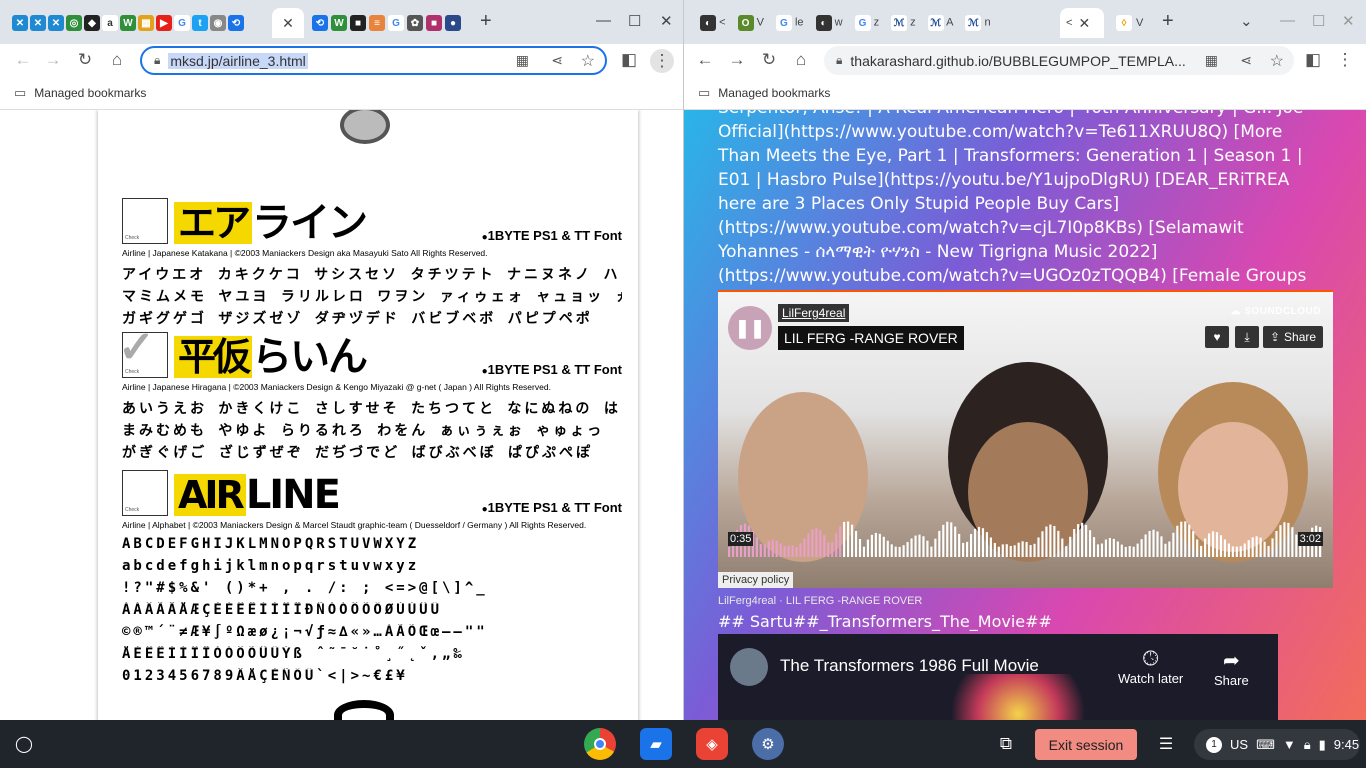  What do you see at coordinates (1084, 23) in the screenshot?
I see `close-tab-icon: ✕` at bounding box center [1084, 23].